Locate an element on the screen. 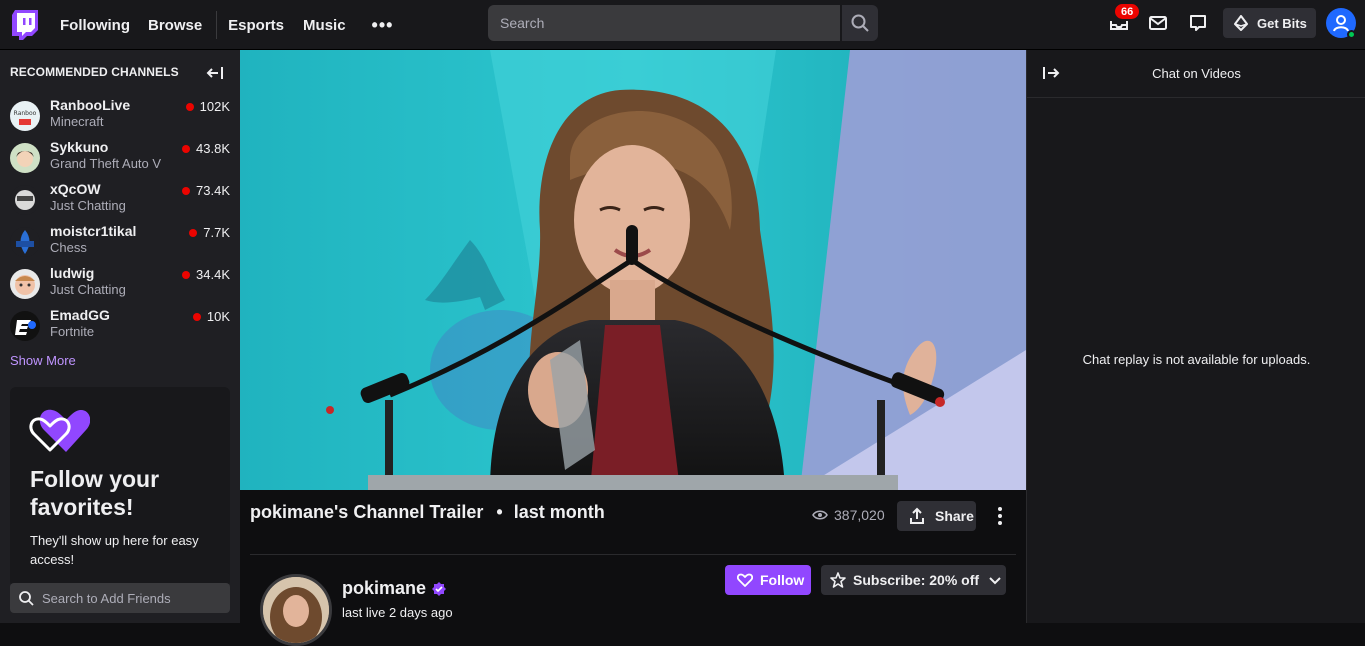 The width and height of the screenshot is (1365, 646). friends-search is located at coordinates (120, 598).